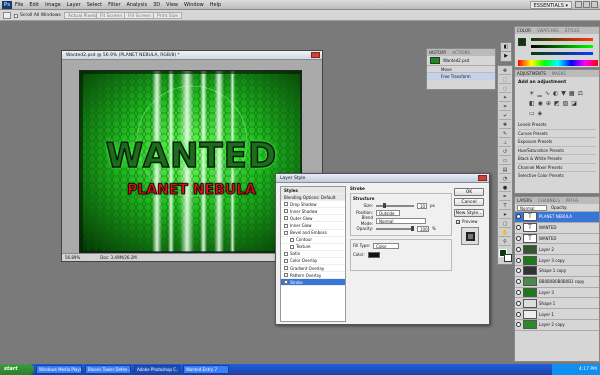 The width and height of the screenshot is (600, 375). What do you see at coordinates (505, 152) in the screenshot?
I see `history-brush-icon: ↺` at bounding box center [505, 152].